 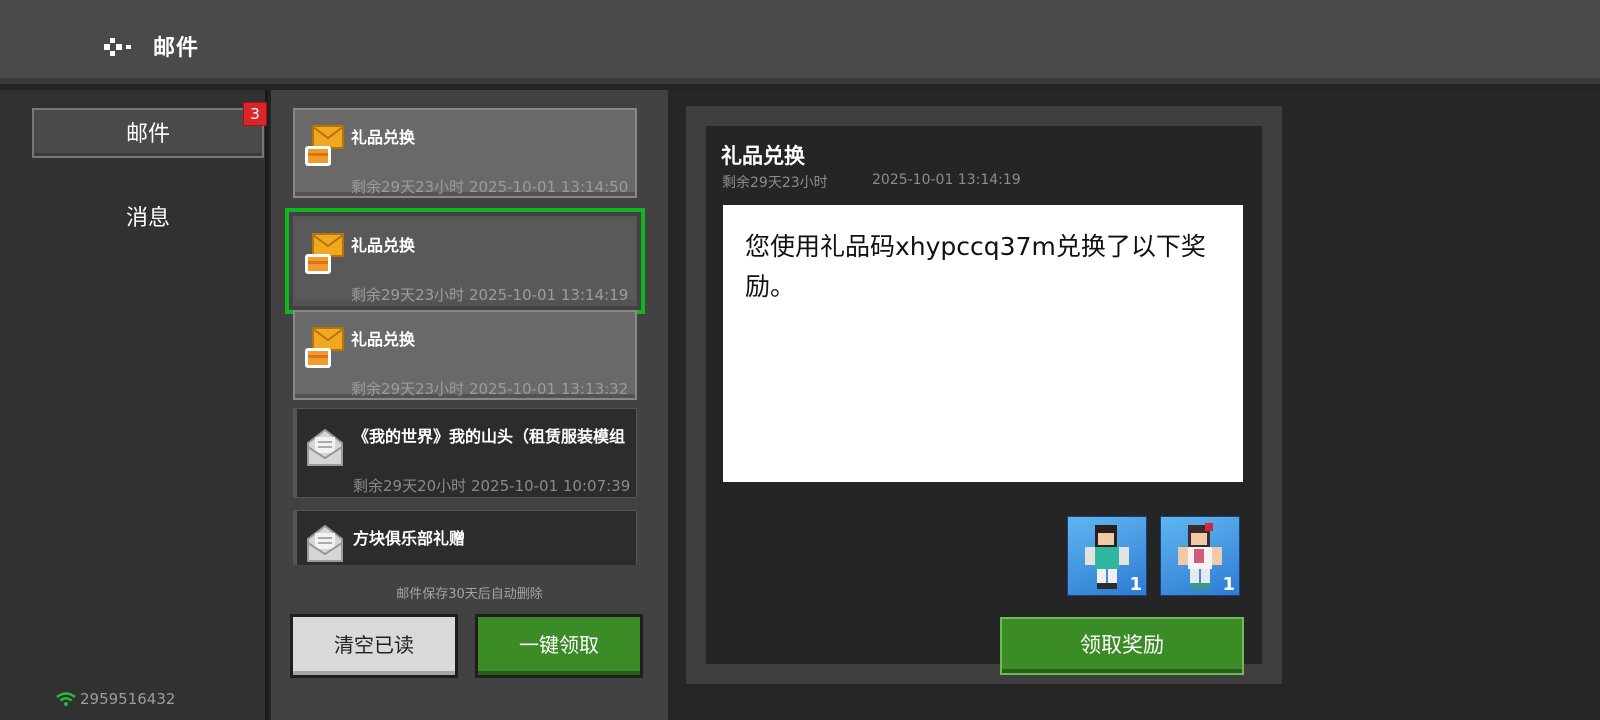 I want to click on skin-reward-1: 1, so click(x=1107, y=556).